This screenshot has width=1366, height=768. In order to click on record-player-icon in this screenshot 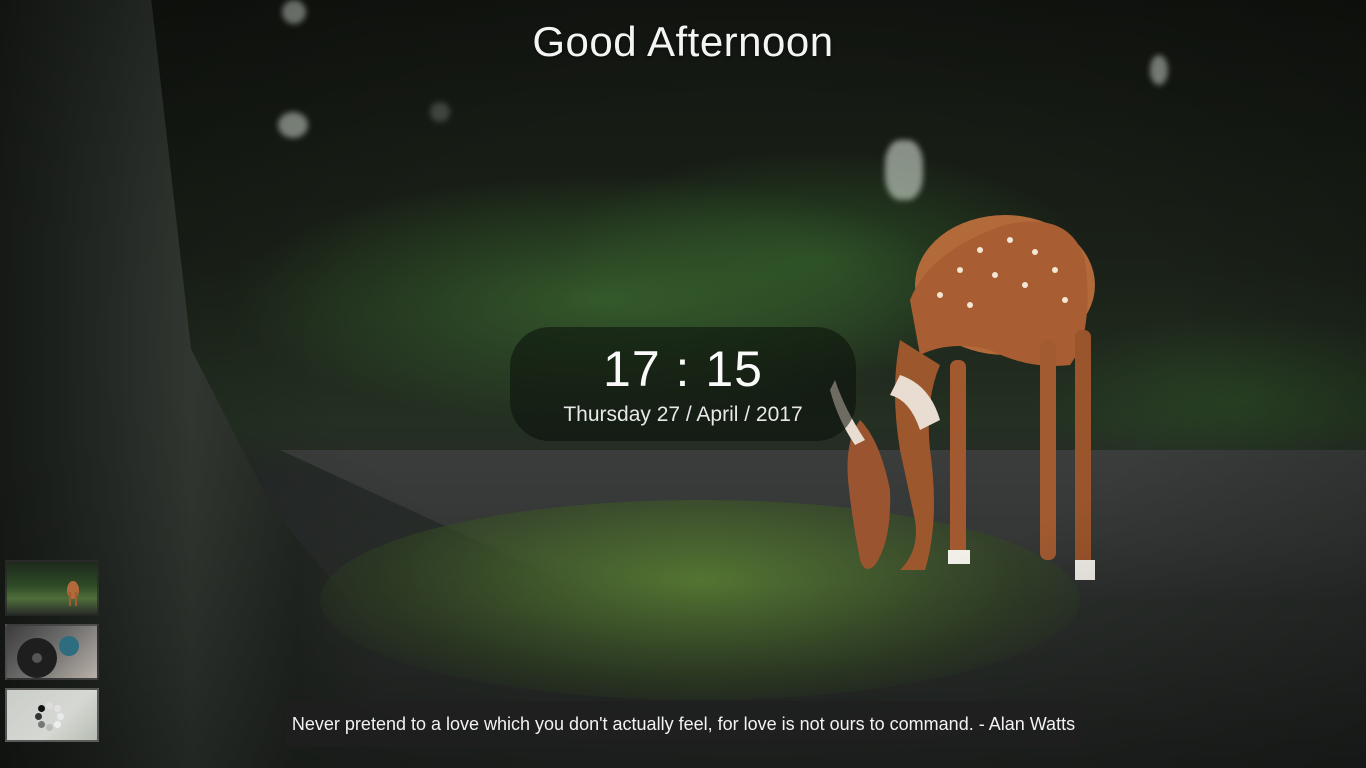, I will do `click(48, 657)`.